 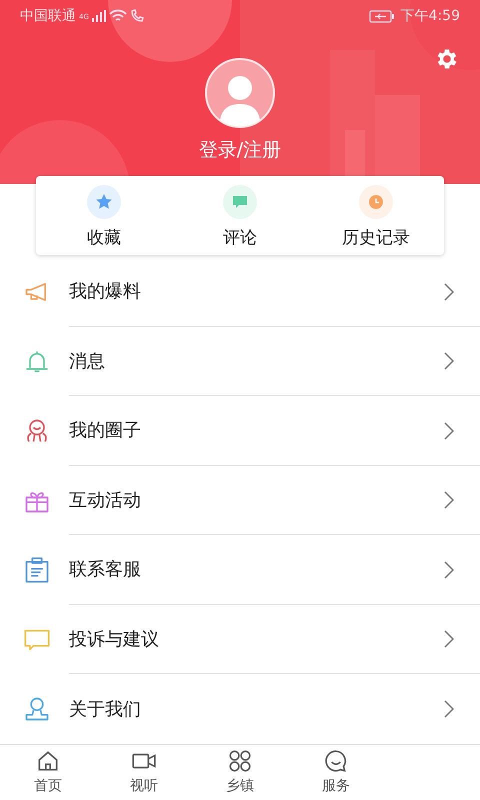 What do you see at coordinates (256, 361) in the screenshot?
I see `menu-item: 消息` at bounding box center [256, 361].